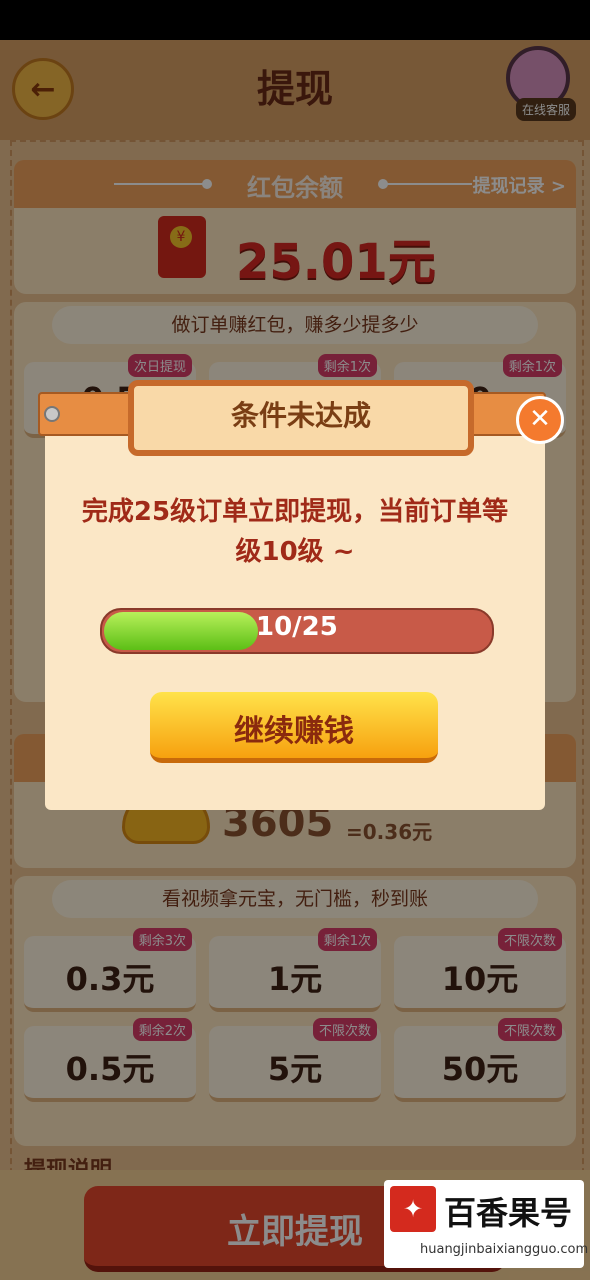 This screenshot has height=1280, width=590. I want to click on watermark-logo-icon: ✦, so click(413, 1209).